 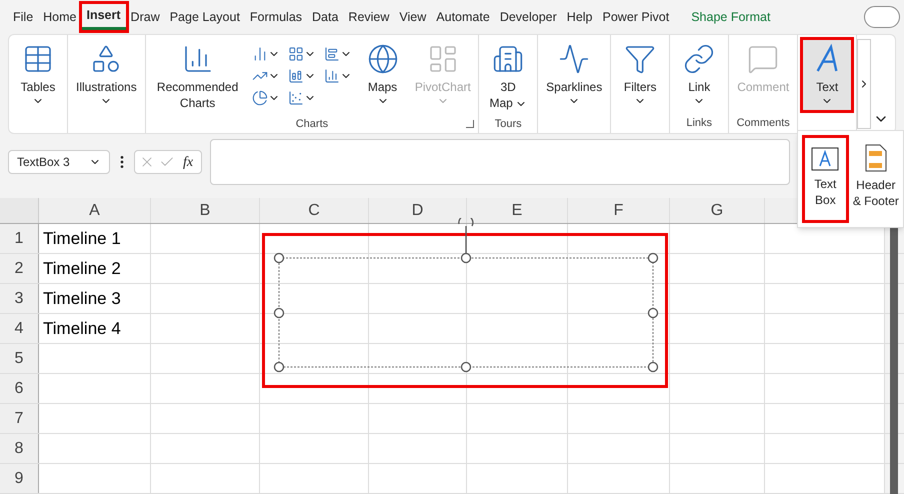 I want to click on row-header: 9, so click(x=19, y=478).